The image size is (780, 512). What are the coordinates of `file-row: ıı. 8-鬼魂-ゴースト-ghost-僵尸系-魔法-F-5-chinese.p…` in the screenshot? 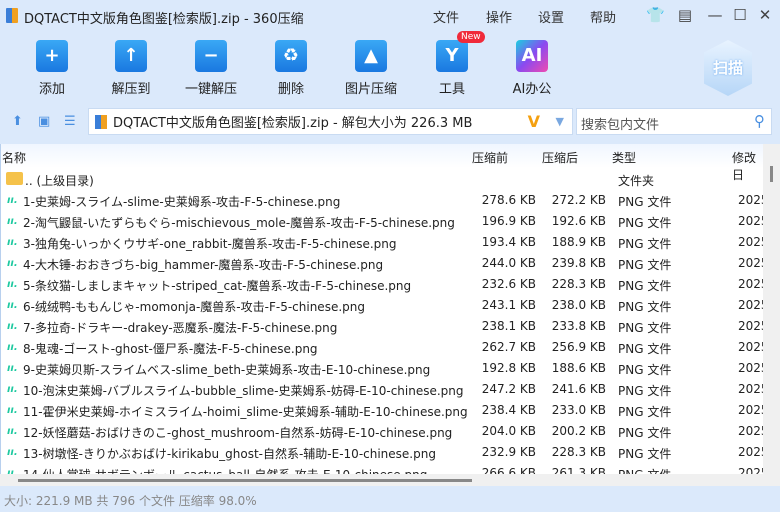 It's located at (385, 347).